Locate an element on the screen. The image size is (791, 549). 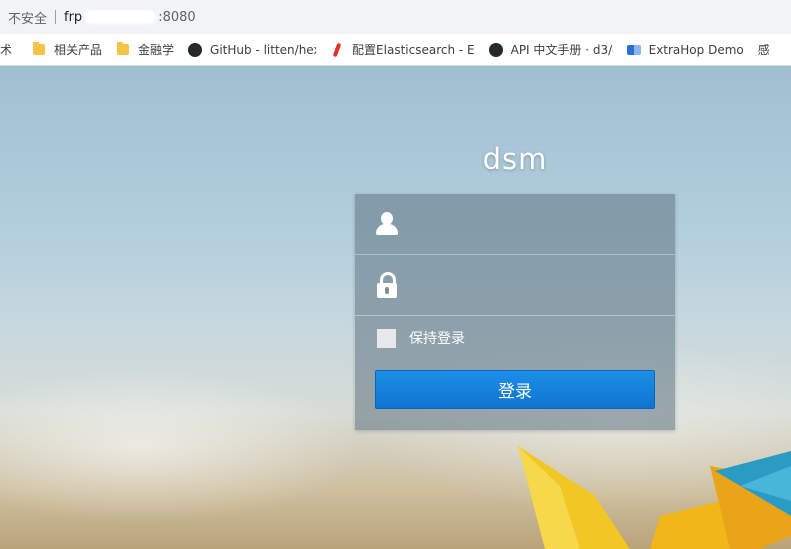
address-bar: 不安全 frp :8080 is located at coordinates (395, 17).